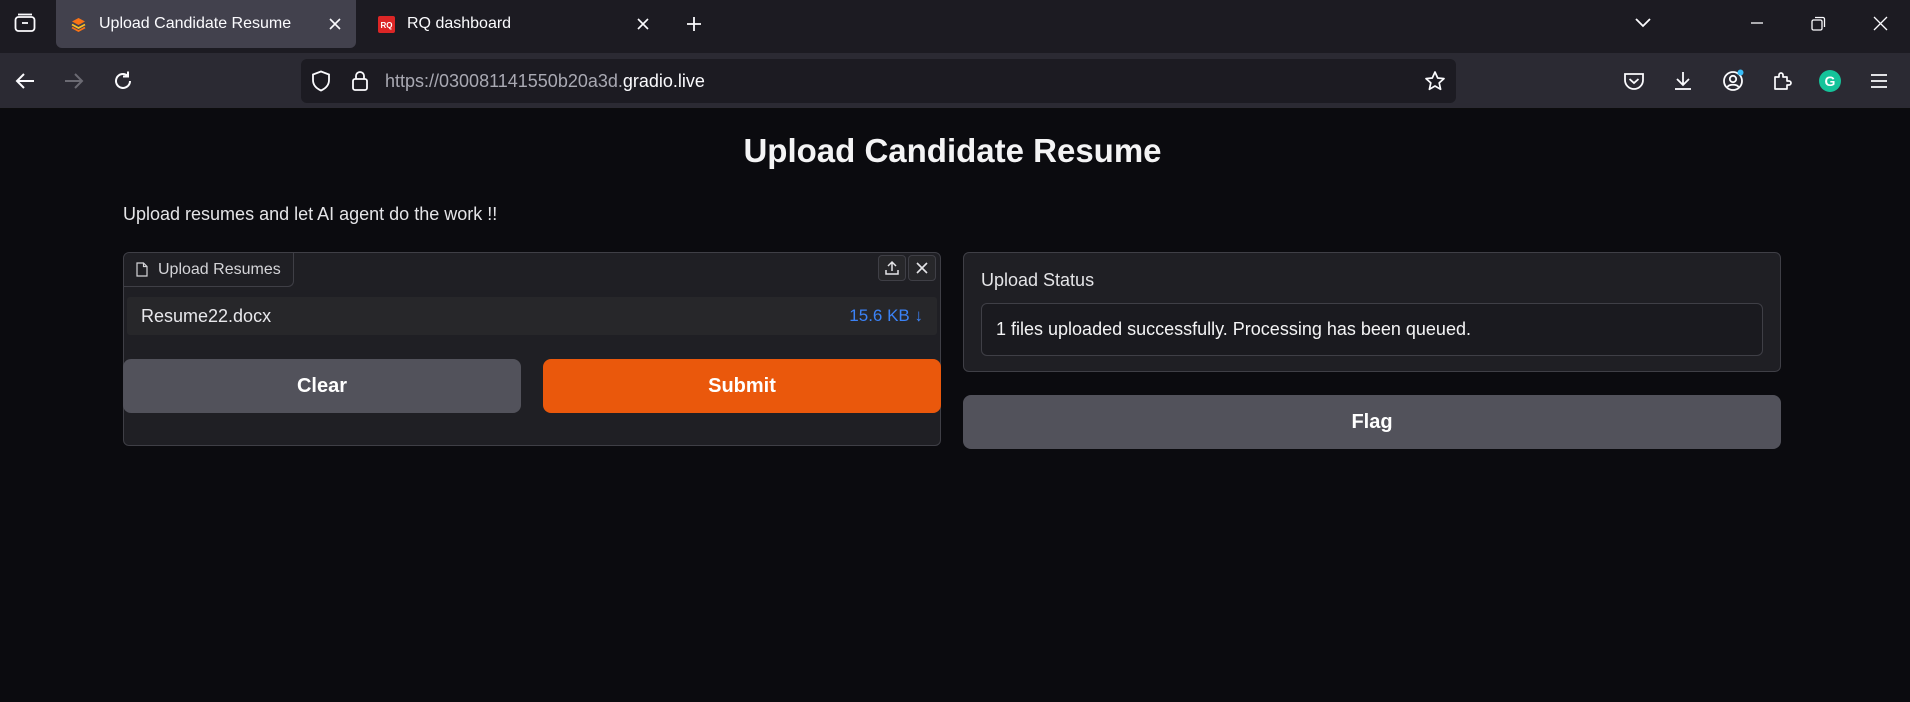 The height and width of the screenshot is (702, 1910). What do you see at coordinates (952, 150) in the screenshot?
I see `page-title: Upload Candidate Resume` at bounding box center [952, 150].